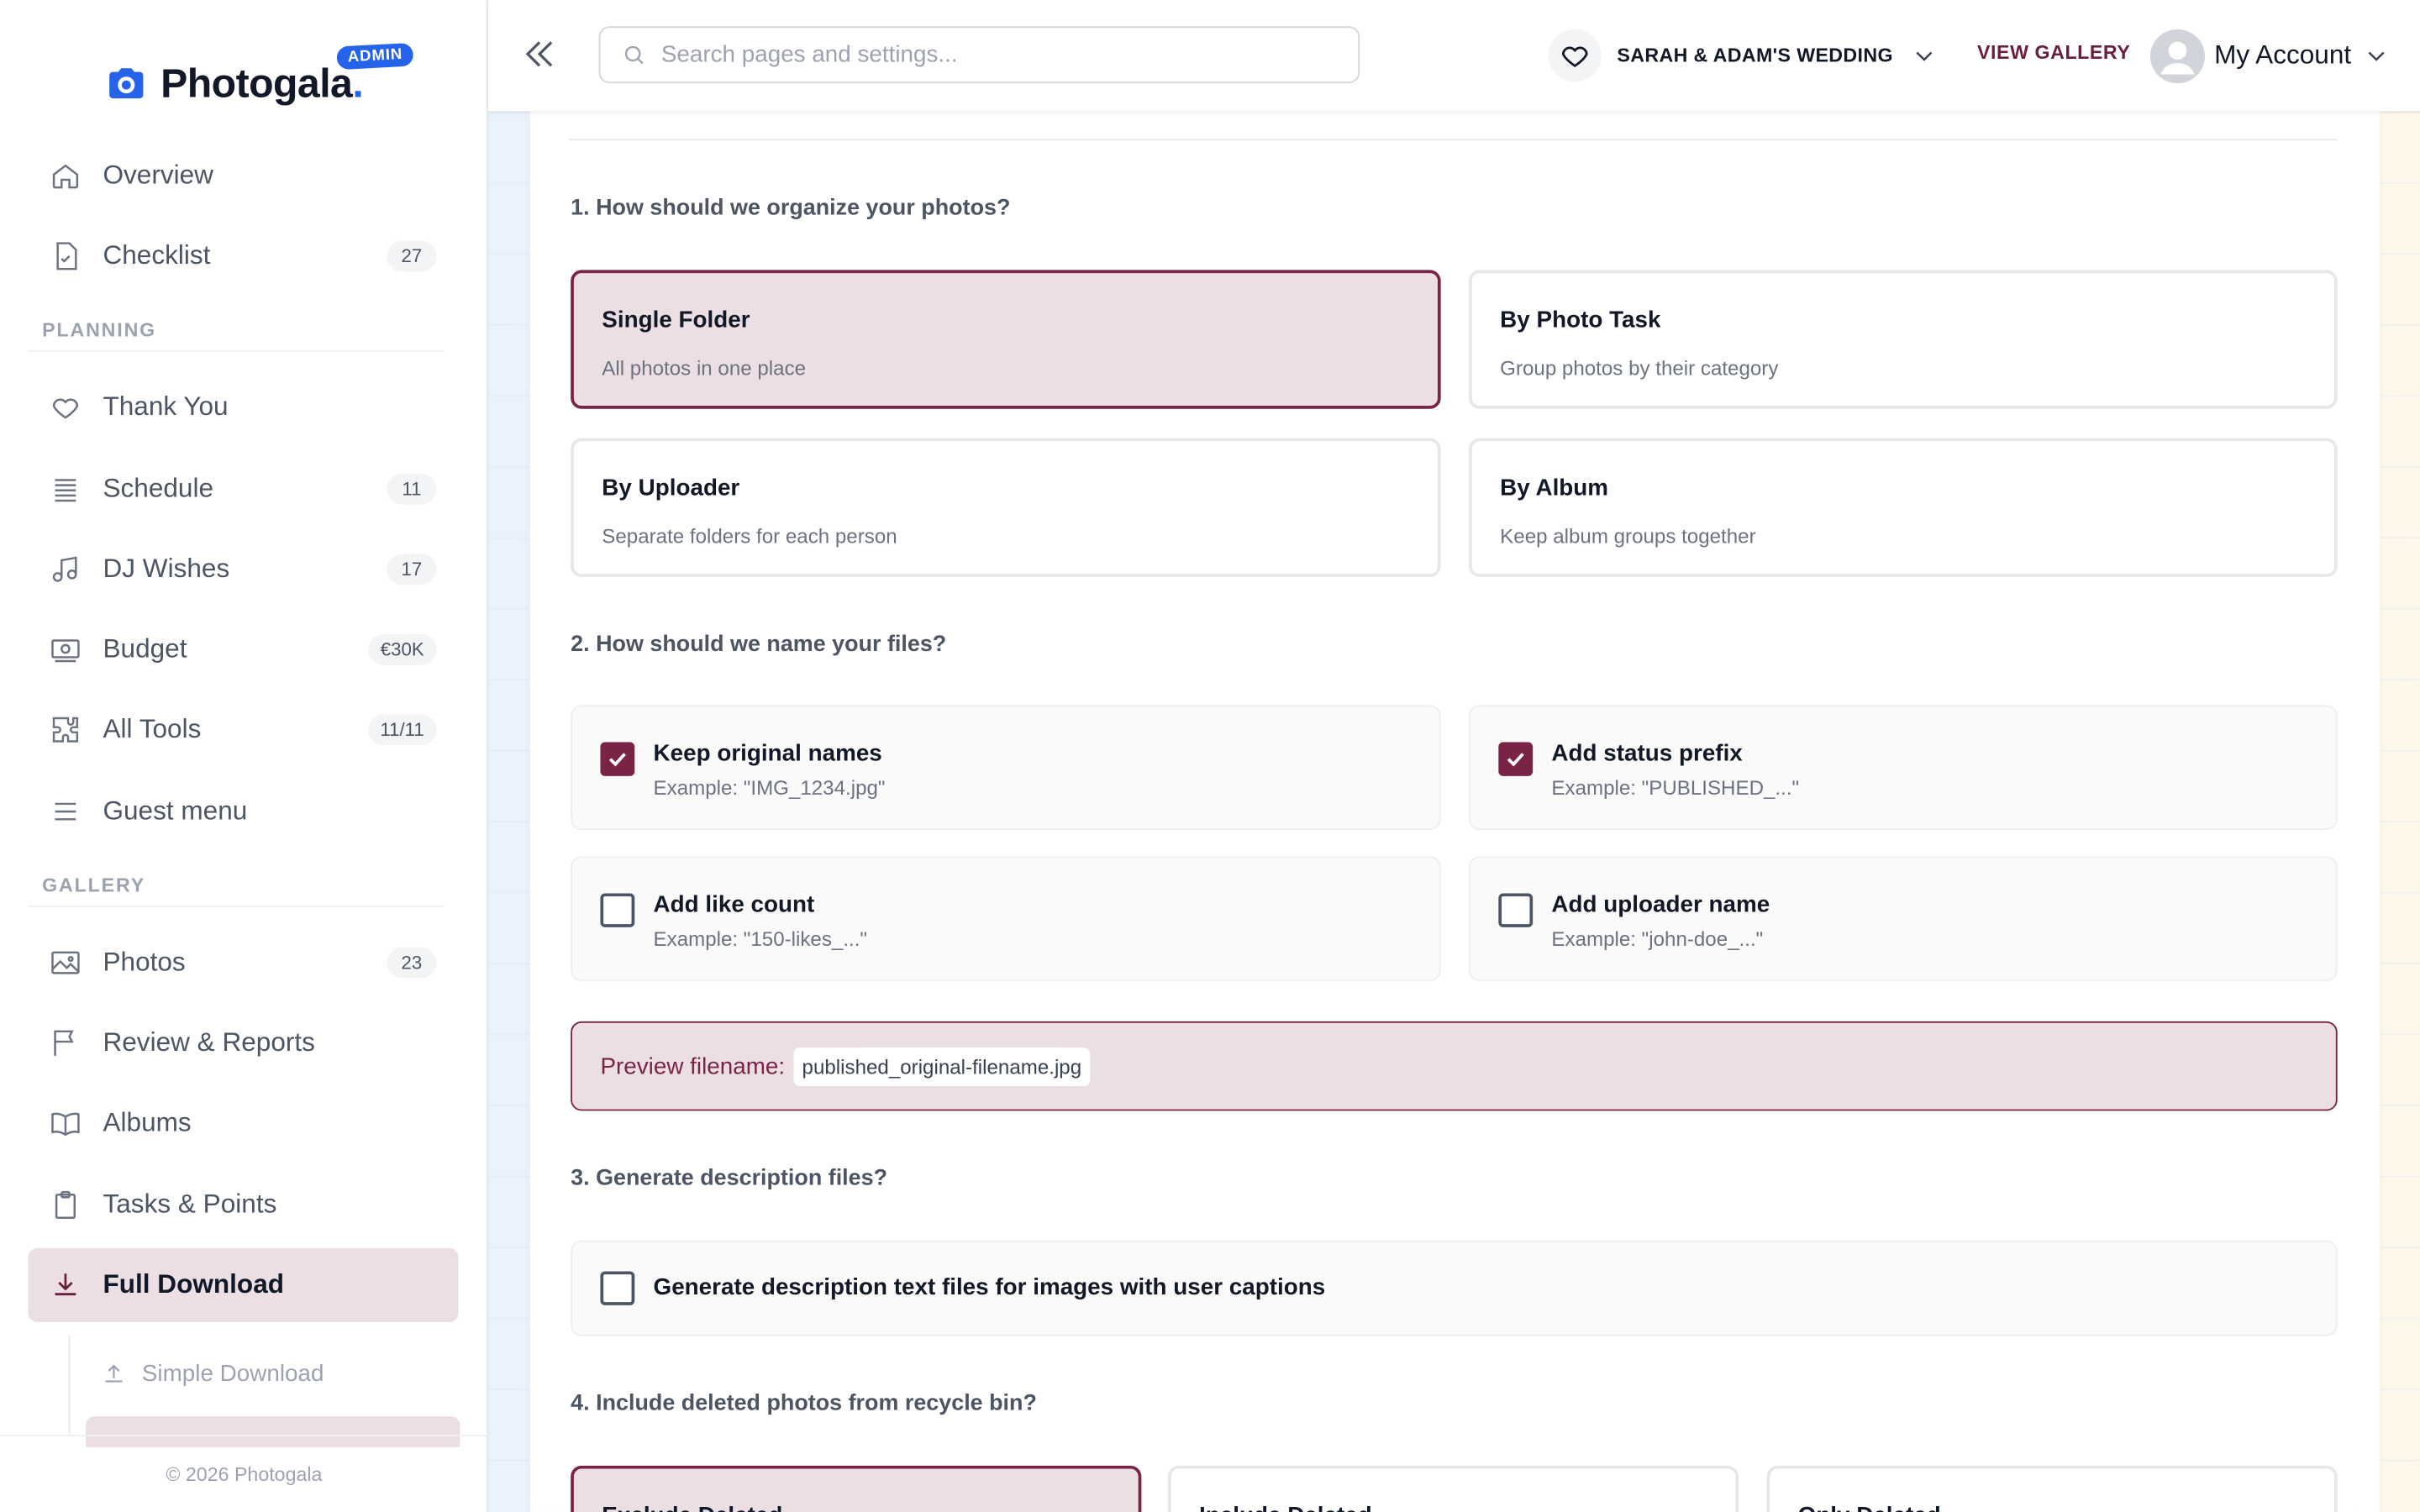 The width and height of the screenshot is (2420, 1512). I want to click on option-title: By Album, so click(1555, 488).